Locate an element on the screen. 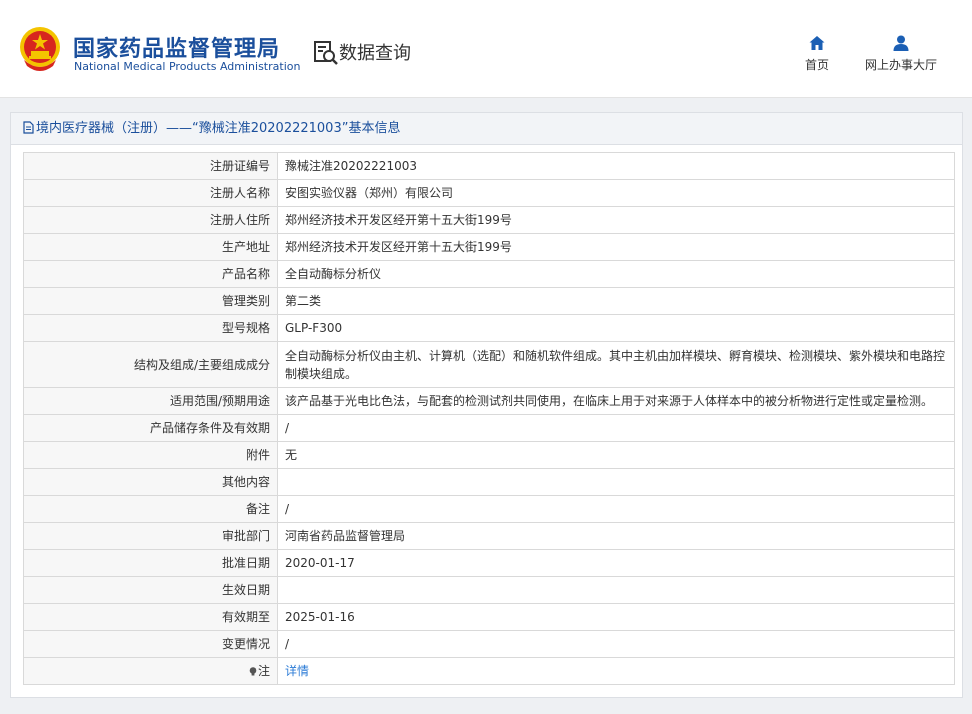  org-name-en: National Medical Products Administration is located at coordinates (187, 66).